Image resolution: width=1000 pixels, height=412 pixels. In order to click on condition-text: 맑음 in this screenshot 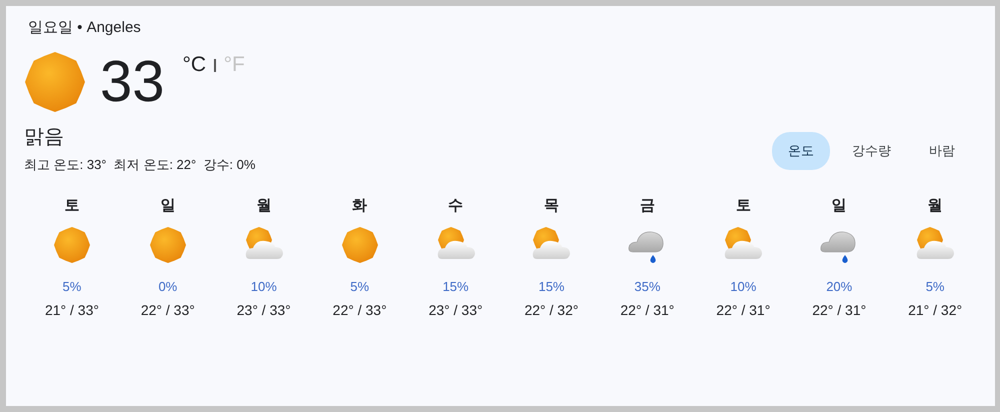, I will do `click(44, 137)`.